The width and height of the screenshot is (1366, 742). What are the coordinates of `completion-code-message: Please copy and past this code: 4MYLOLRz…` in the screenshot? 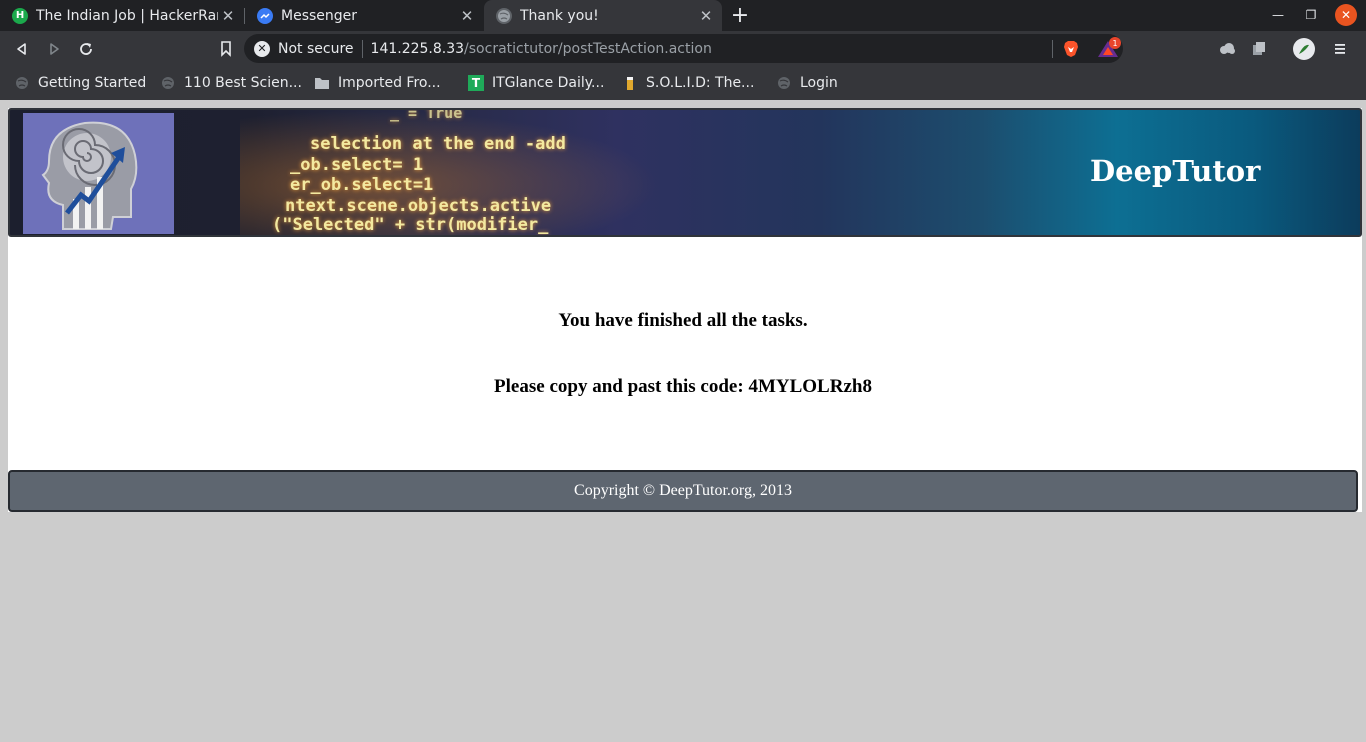 It's located at (683, 386).